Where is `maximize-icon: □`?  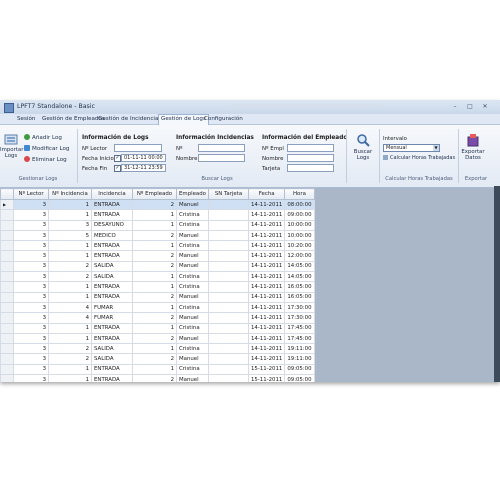
maximize-icon: □ is located at coordinates (470, 106).